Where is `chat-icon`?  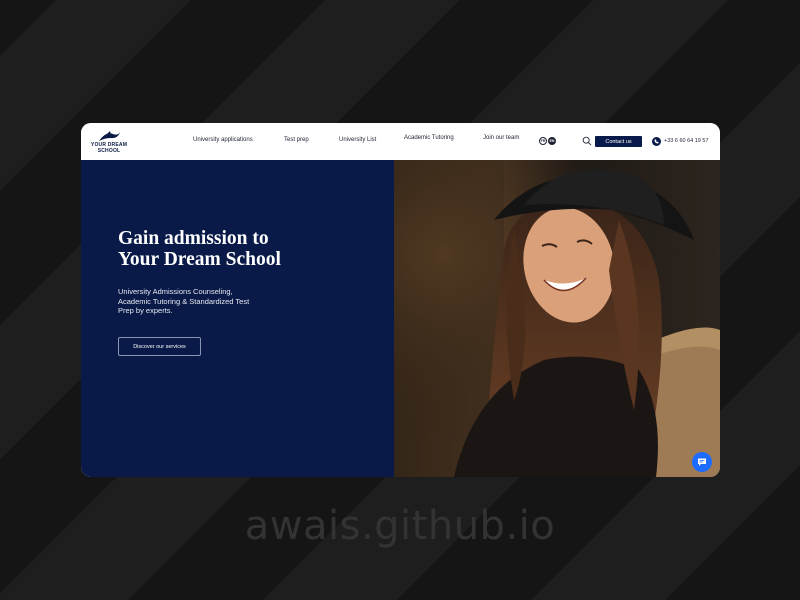 chat-icon is located at coordinates (702, 462).